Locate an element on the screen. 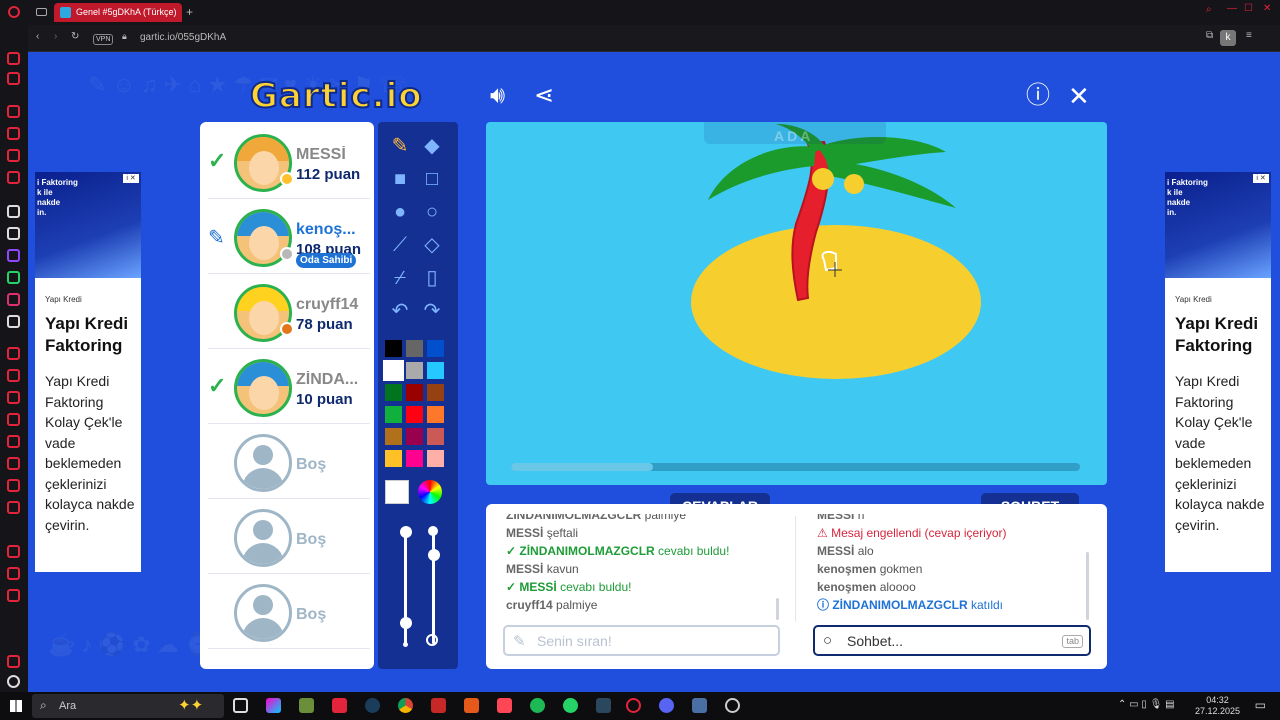 This screenshot has height=720, width=1280. answer-input: ✎ Senin sıran! is located at coordinates (641, 640).